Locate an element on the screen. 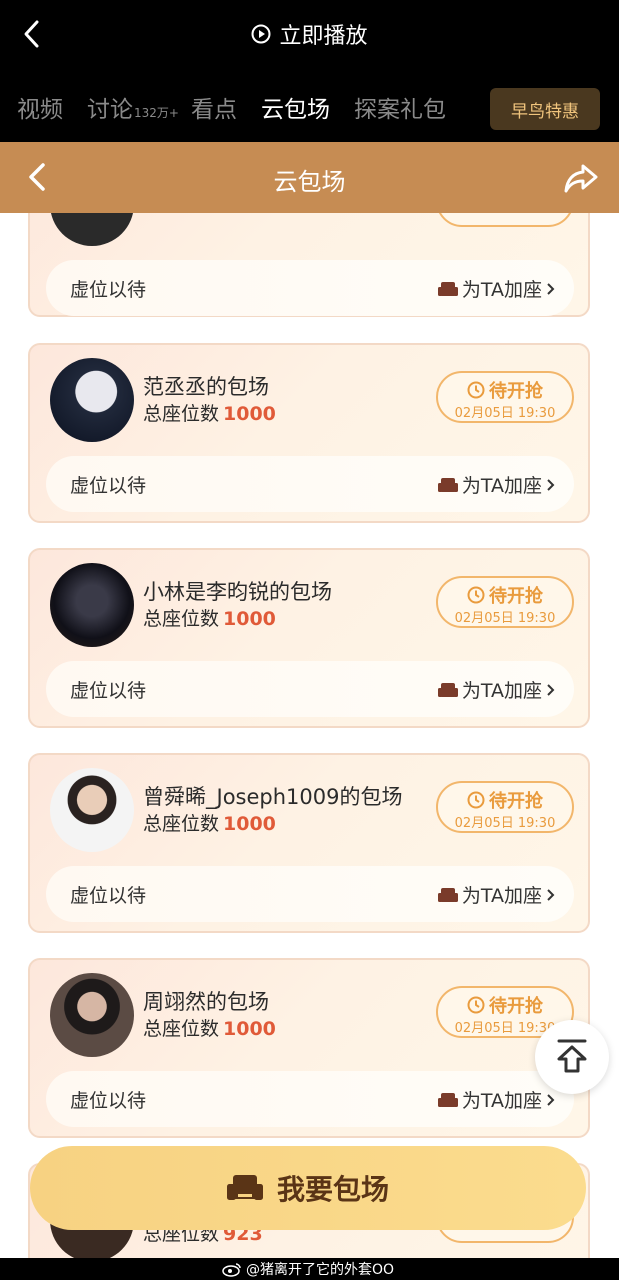 The height and width of the screenshot is (1280, 619). share-icon is located at coordinates (581, 178).